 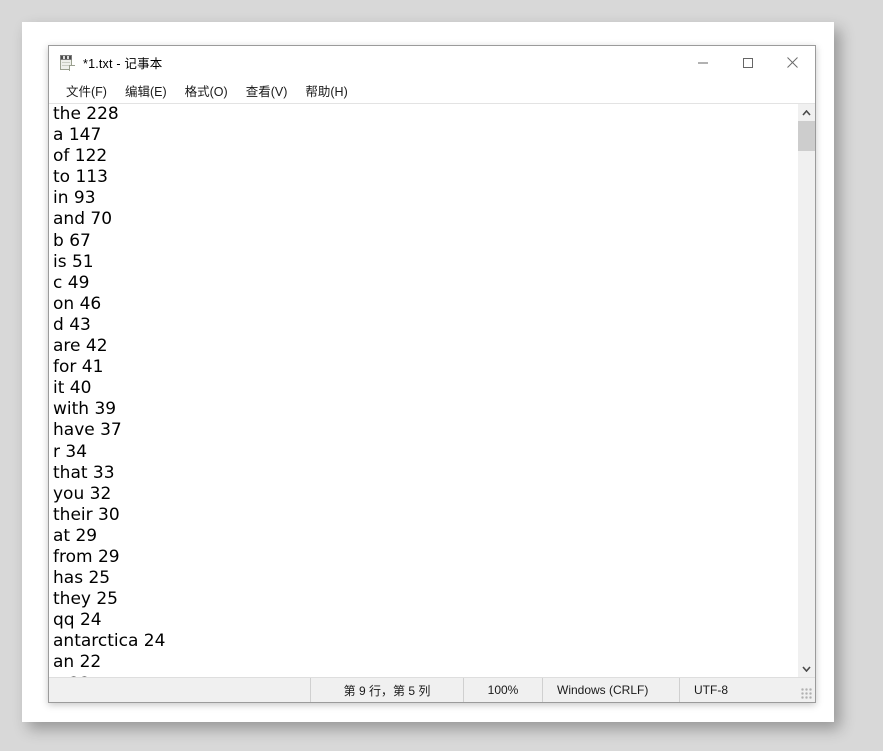 I want to click on vertical-scrollbar, so click(x=806, y=390).